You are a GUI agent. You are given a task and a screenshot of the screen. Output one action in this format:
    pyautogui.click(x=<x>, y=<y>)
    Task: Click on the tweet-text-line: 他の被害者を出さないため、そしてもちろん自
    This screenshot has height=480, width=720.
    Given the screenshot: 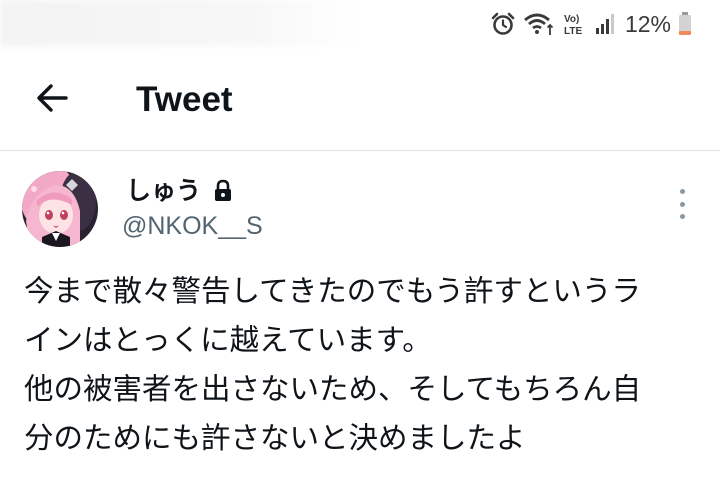 What is the action you would take?
    pyautogui.click(x=333, y=389)
    